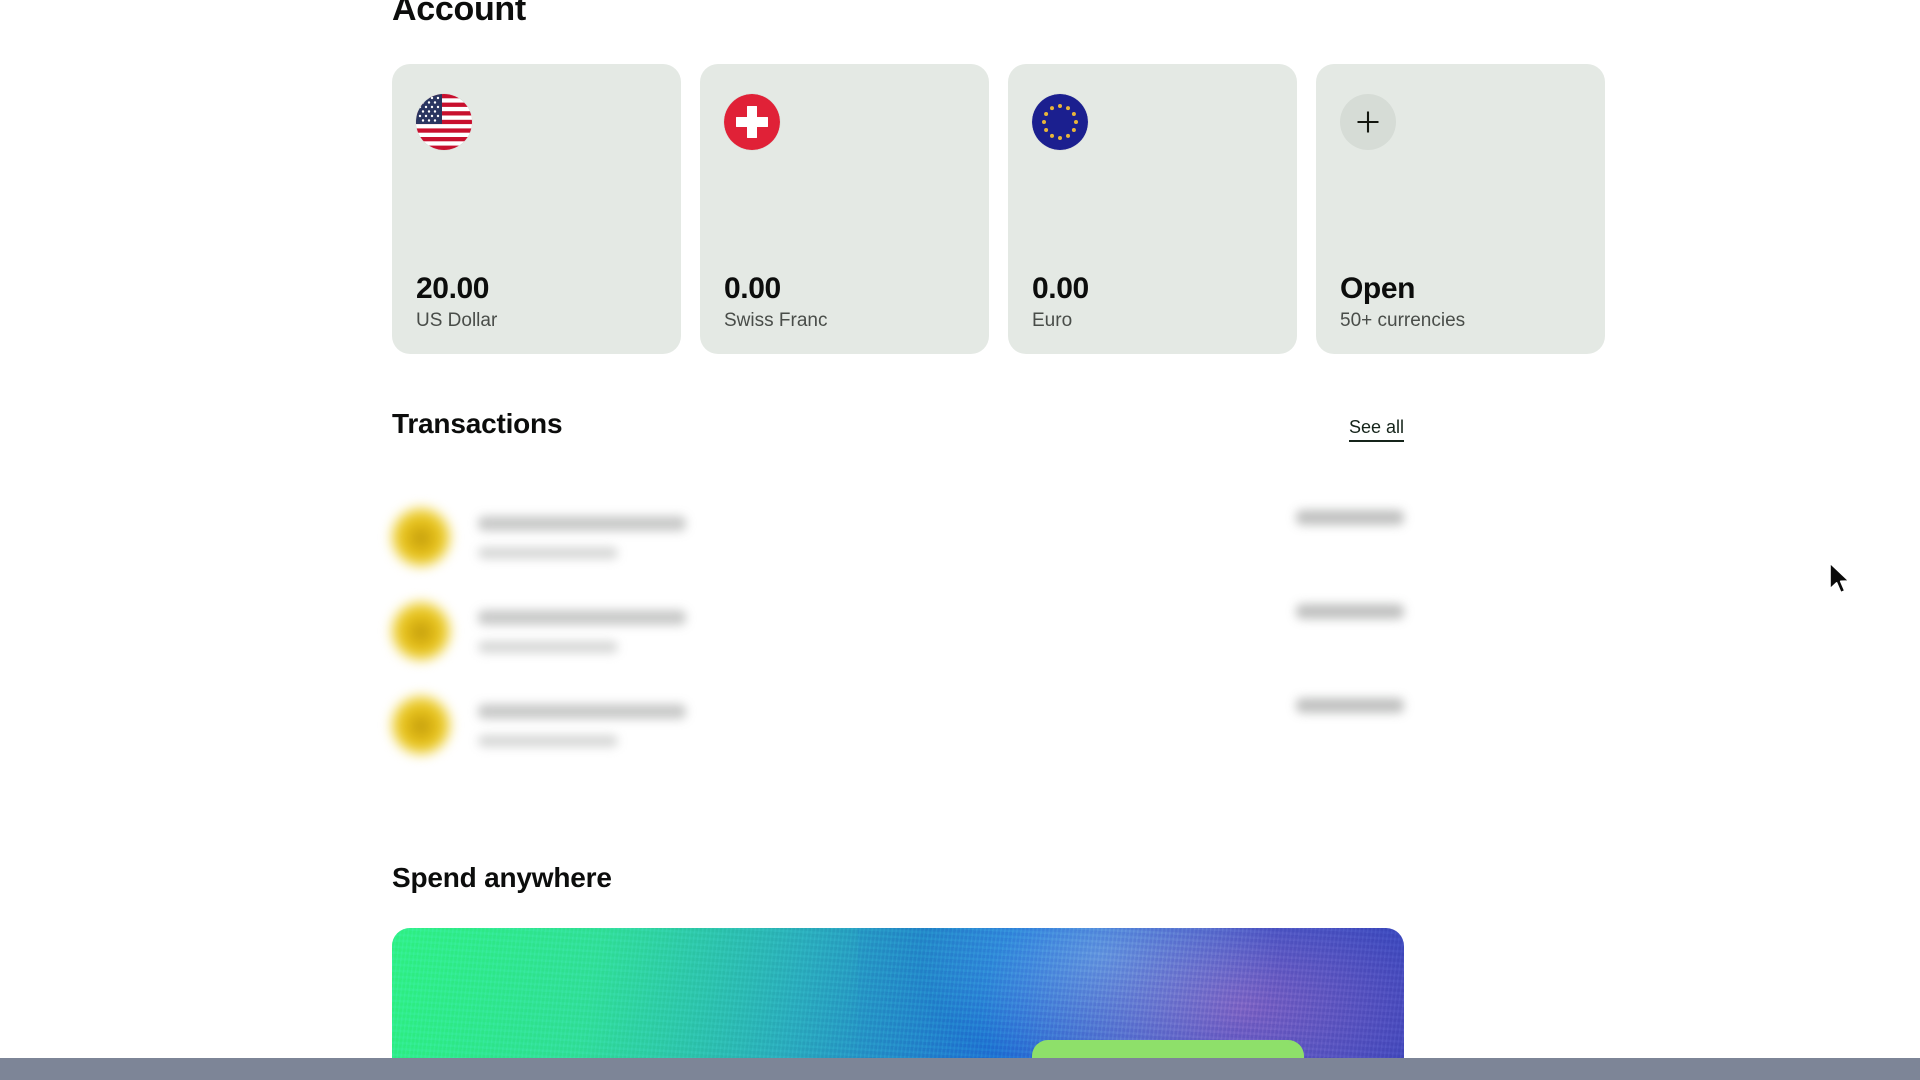 The width and height of the screenshot is (1920, 1080). Describe the element at coordinates (502, 877) in the screenshot. I see `spend-anywhere-title: Spend anywhere` at that location.